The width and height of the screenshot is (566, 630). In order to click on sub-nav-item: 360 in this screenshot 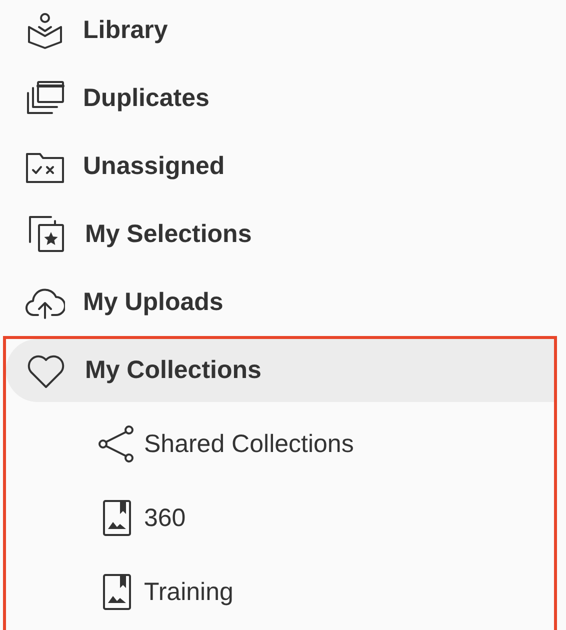, I will do `click(280, 518)`.